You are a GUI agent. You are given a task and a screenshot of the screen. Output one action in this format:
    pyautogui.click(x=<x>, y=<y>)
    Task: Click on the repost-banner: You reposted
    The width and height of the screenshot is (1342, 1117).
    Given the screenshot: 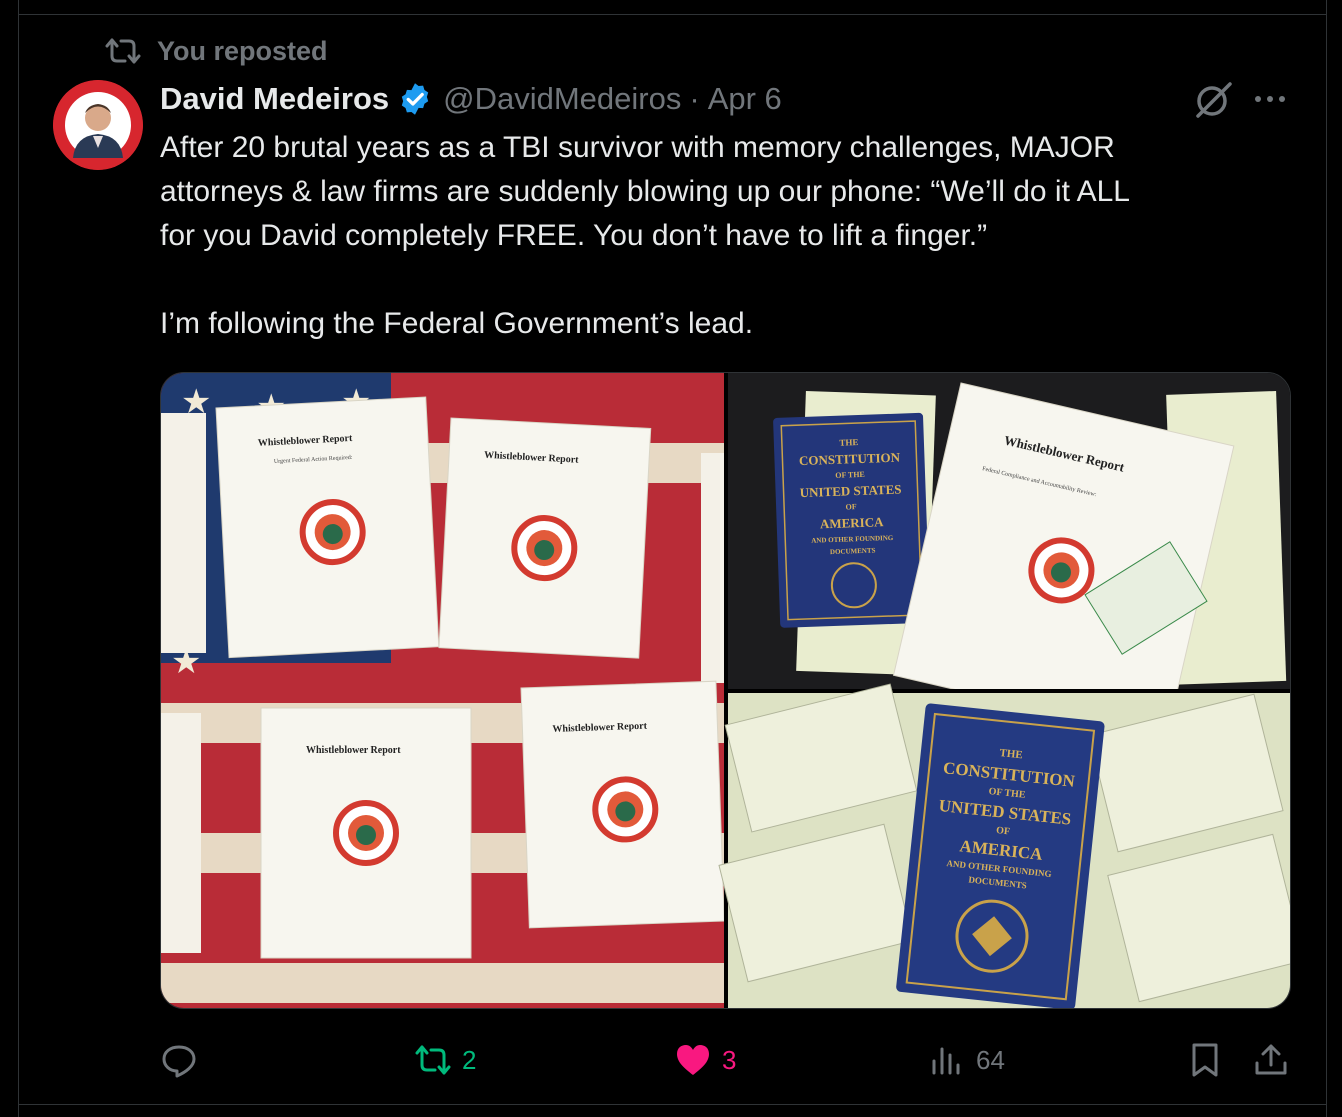 What is the action you would take?
    pyautogui.click(x=216, y=51)
    